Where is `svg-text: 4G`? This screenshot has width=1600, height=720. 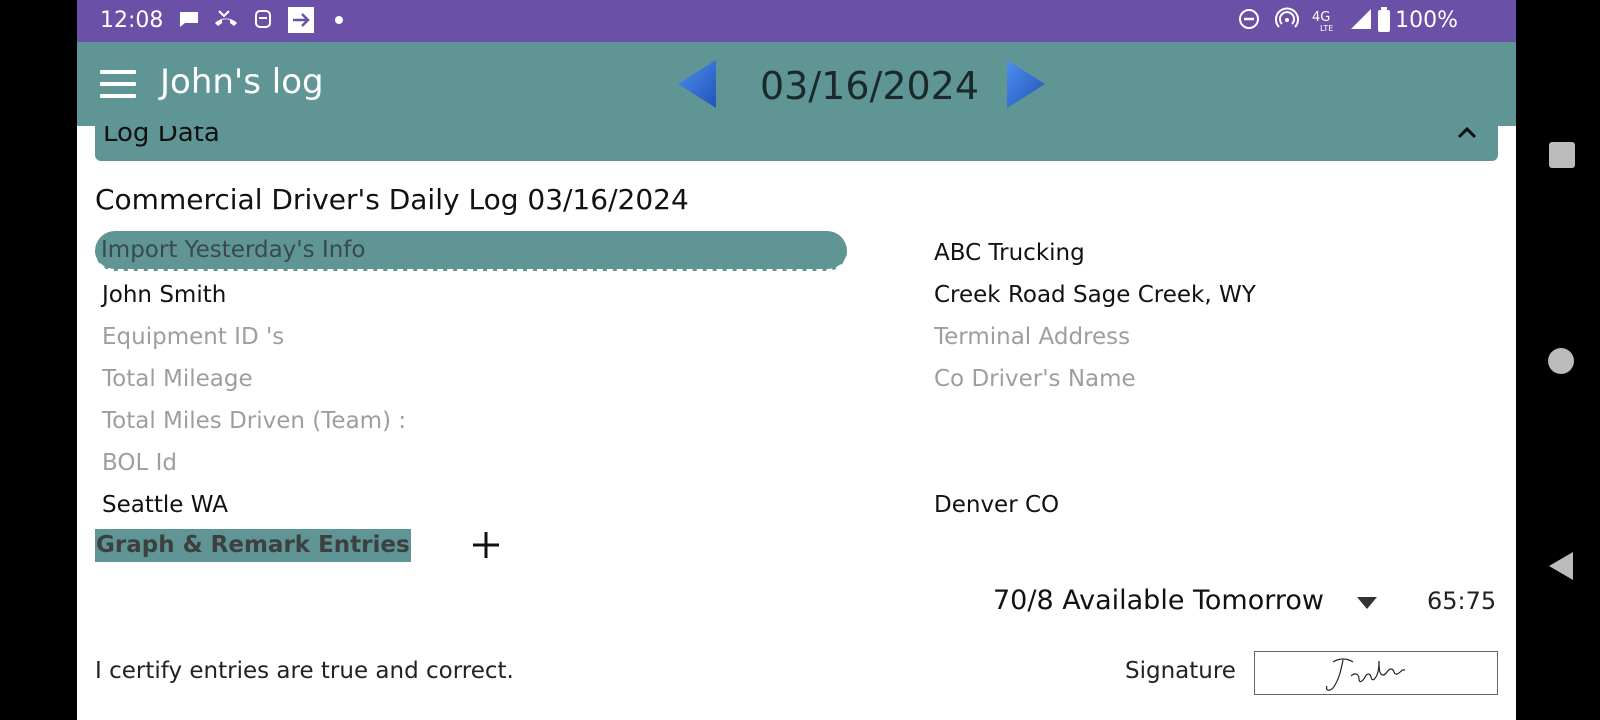
svg-text: 4G is located at coordinates (1321, 17).